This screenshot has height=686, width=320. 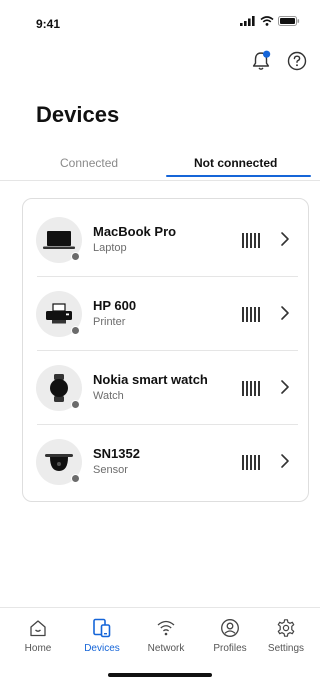 I want to click on device-row-sn1352: SN1352 Sensor, so click(x=166, y=462).